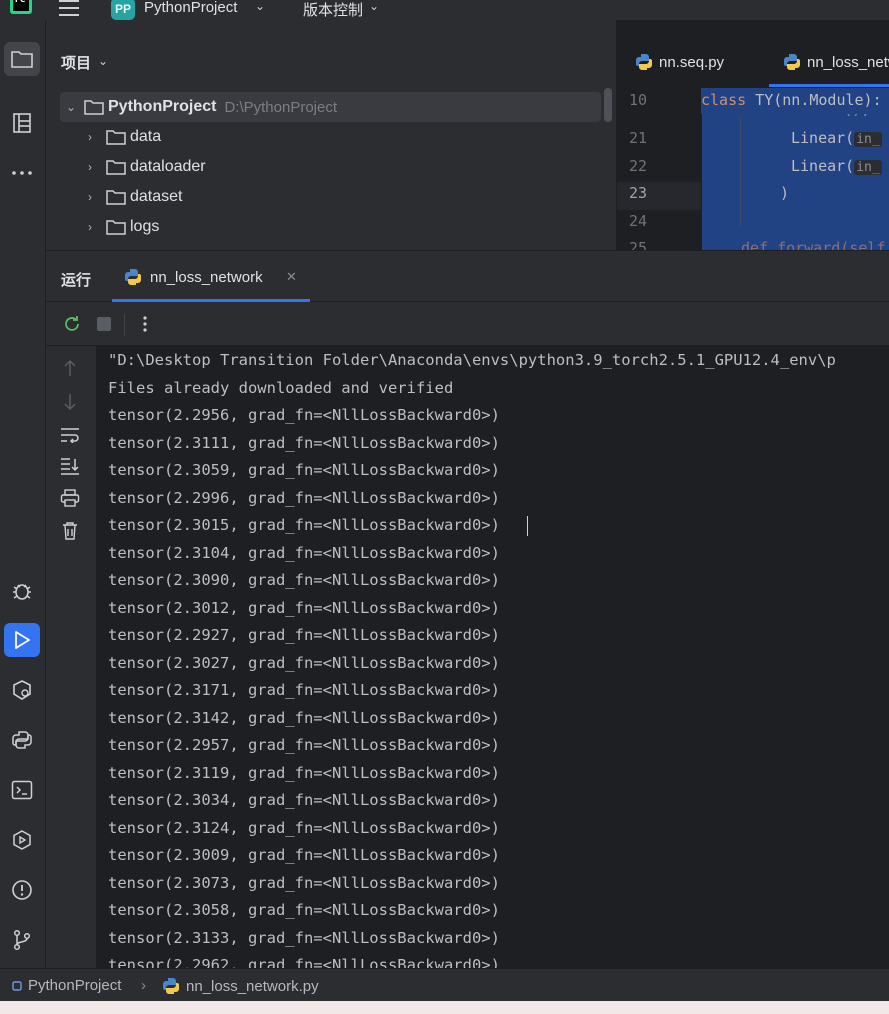 This screenshot has height=1014, width=889. What do you see at coordinates (659, 169) in the screenshot?
I see `editor-gutter: 10 21 22 23 24 25` at bounding box center [659, 169].